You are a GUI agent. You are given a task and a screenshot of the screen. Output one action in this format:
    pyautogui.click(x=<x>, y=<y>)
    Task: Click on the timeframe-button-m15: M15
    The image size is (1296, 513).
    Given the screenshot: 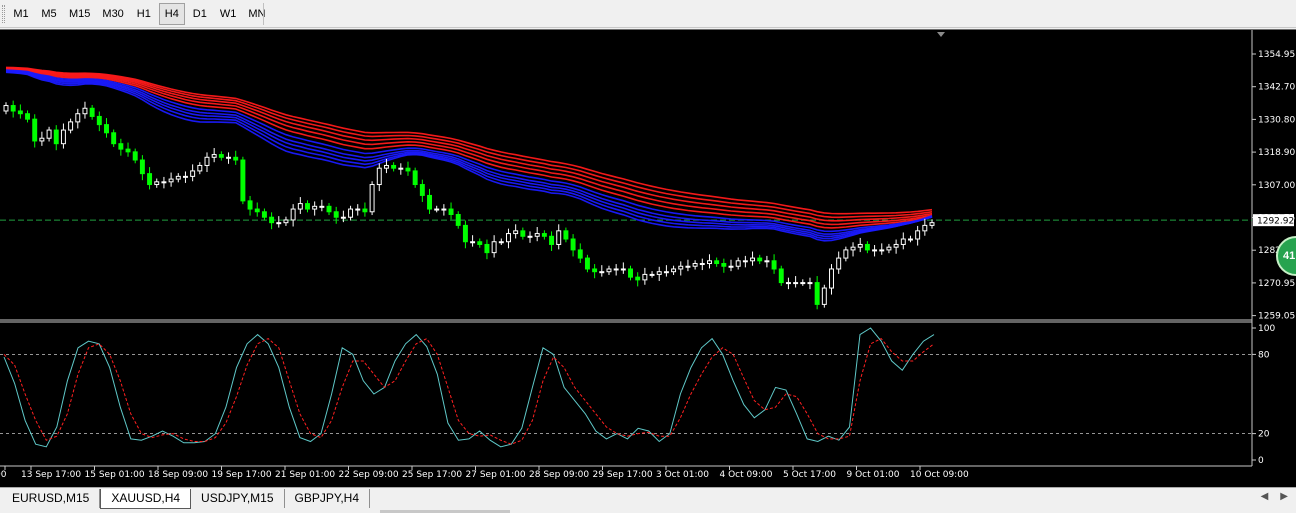 What is the action you would take?
    pyautogui.click(x=79, y=14)
    